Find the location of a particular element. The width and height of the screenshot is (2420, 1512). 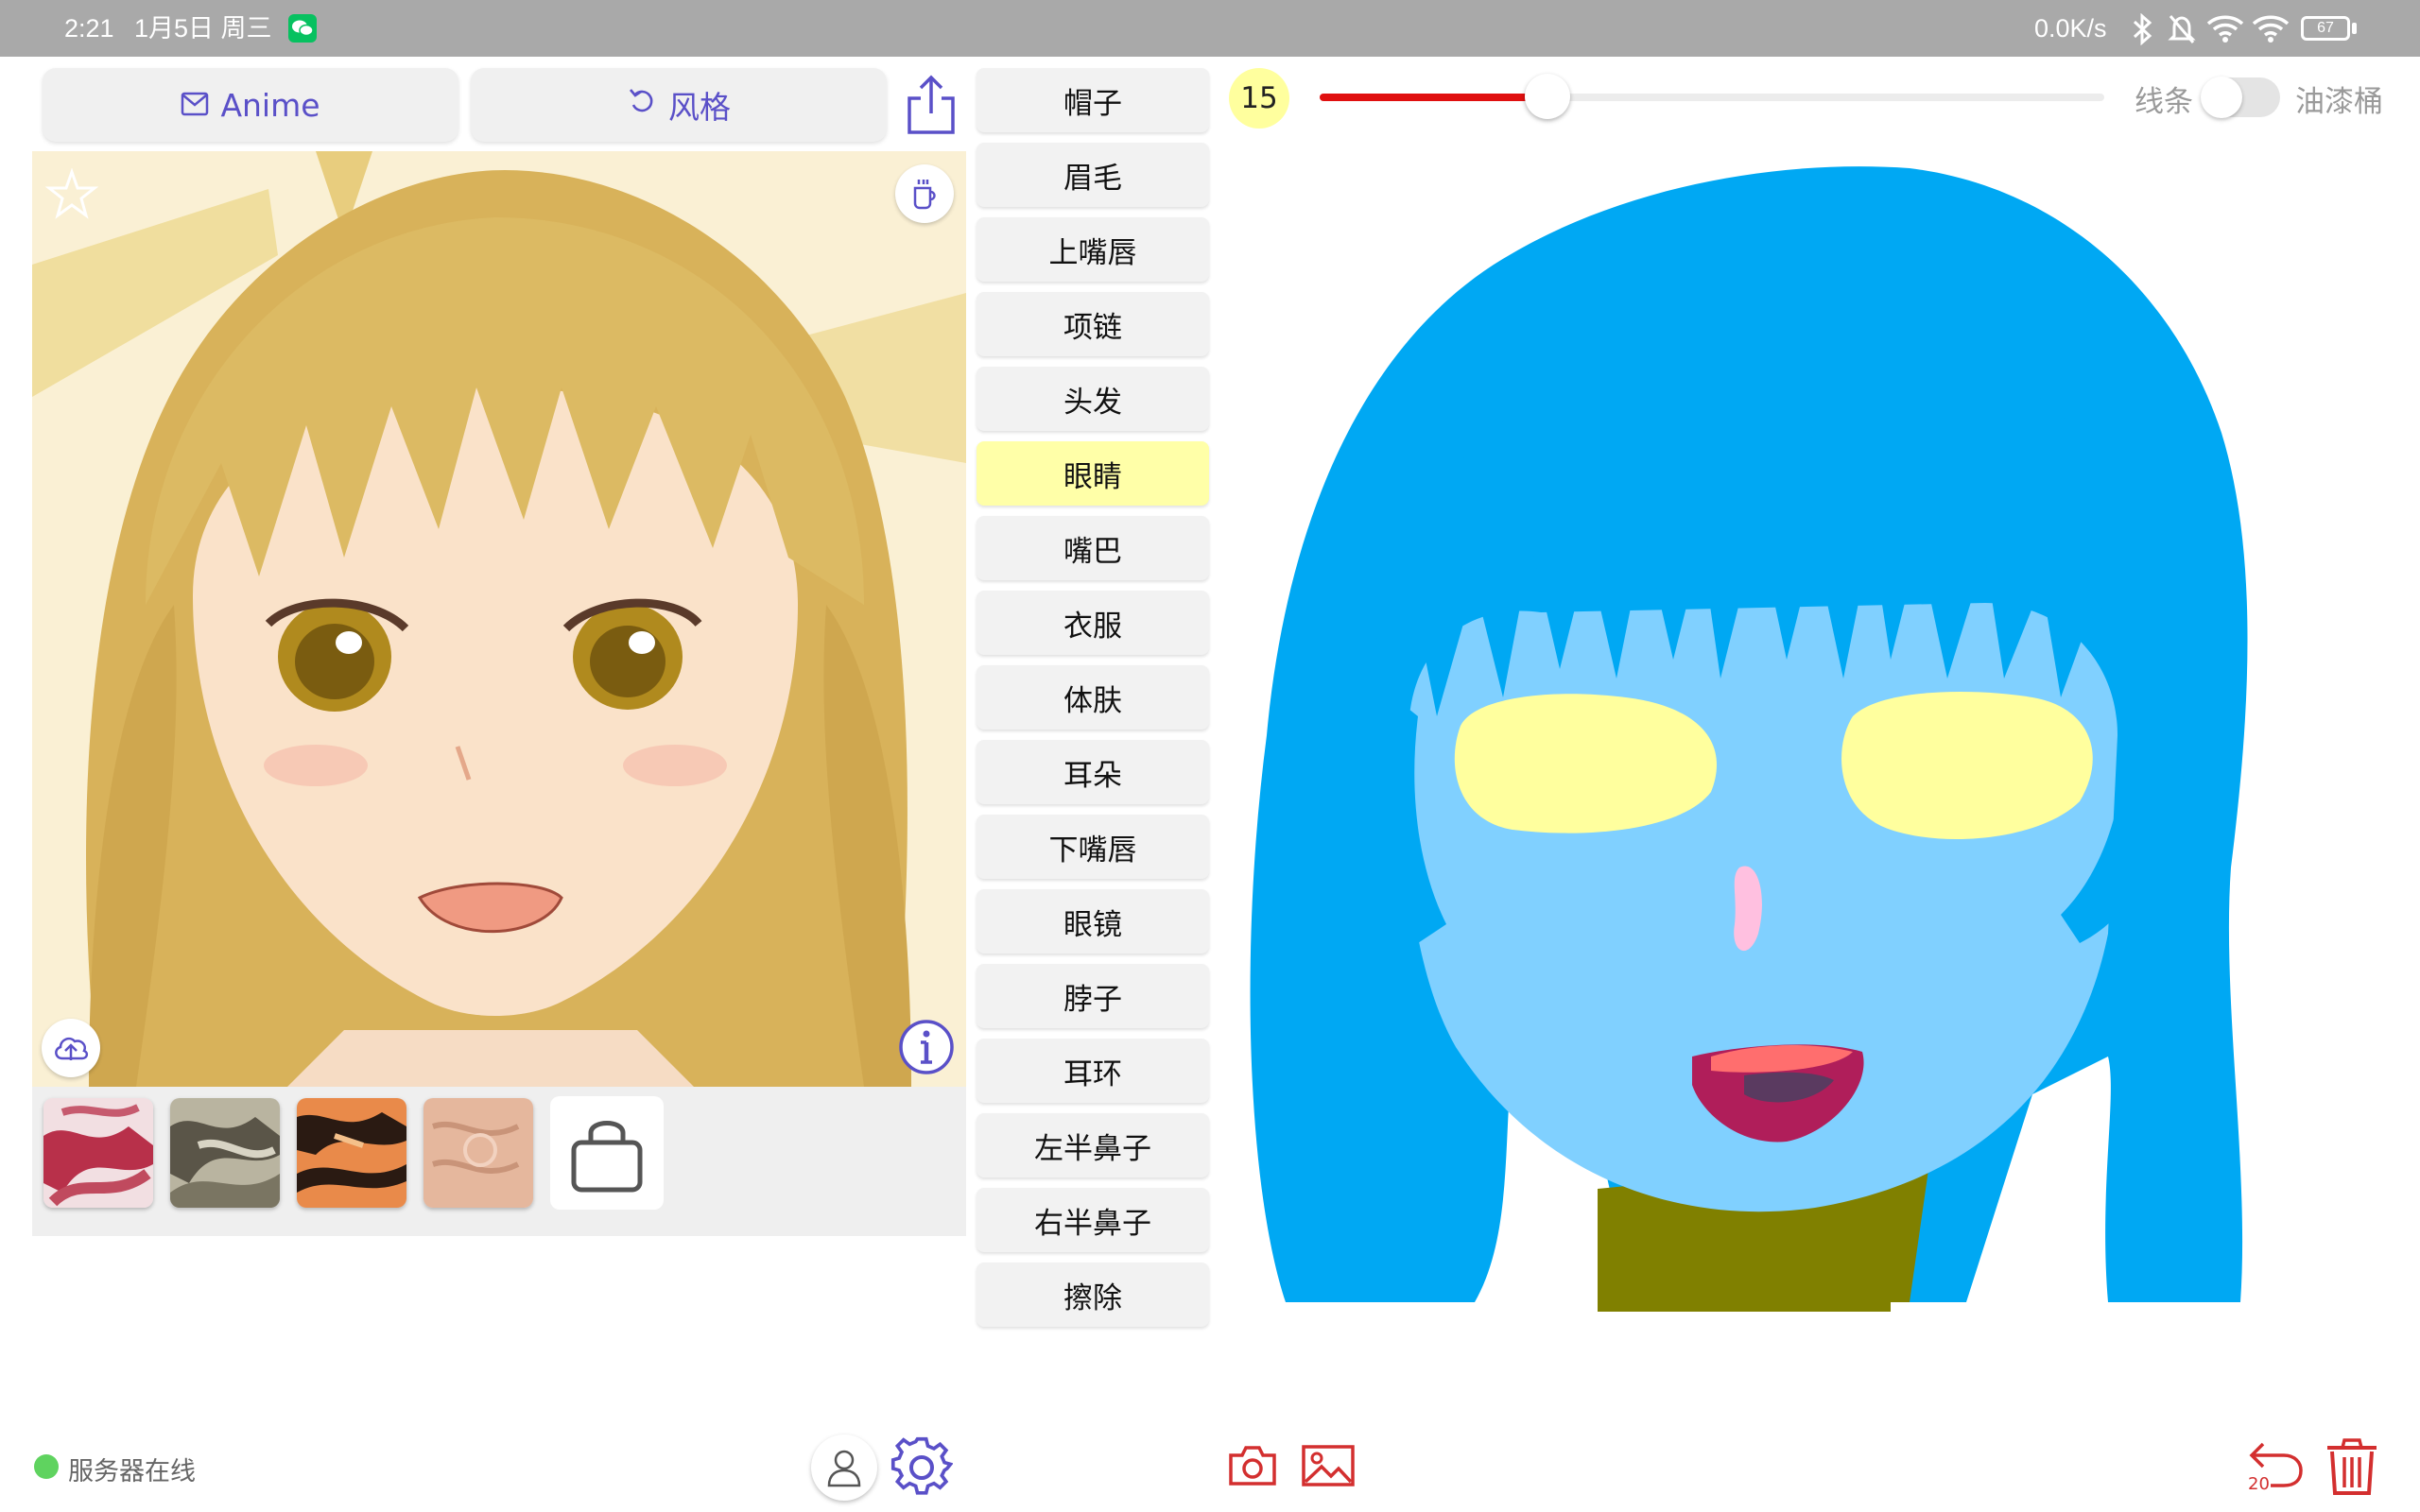

part-label: 头发 is located at coordinates (1092, 402).